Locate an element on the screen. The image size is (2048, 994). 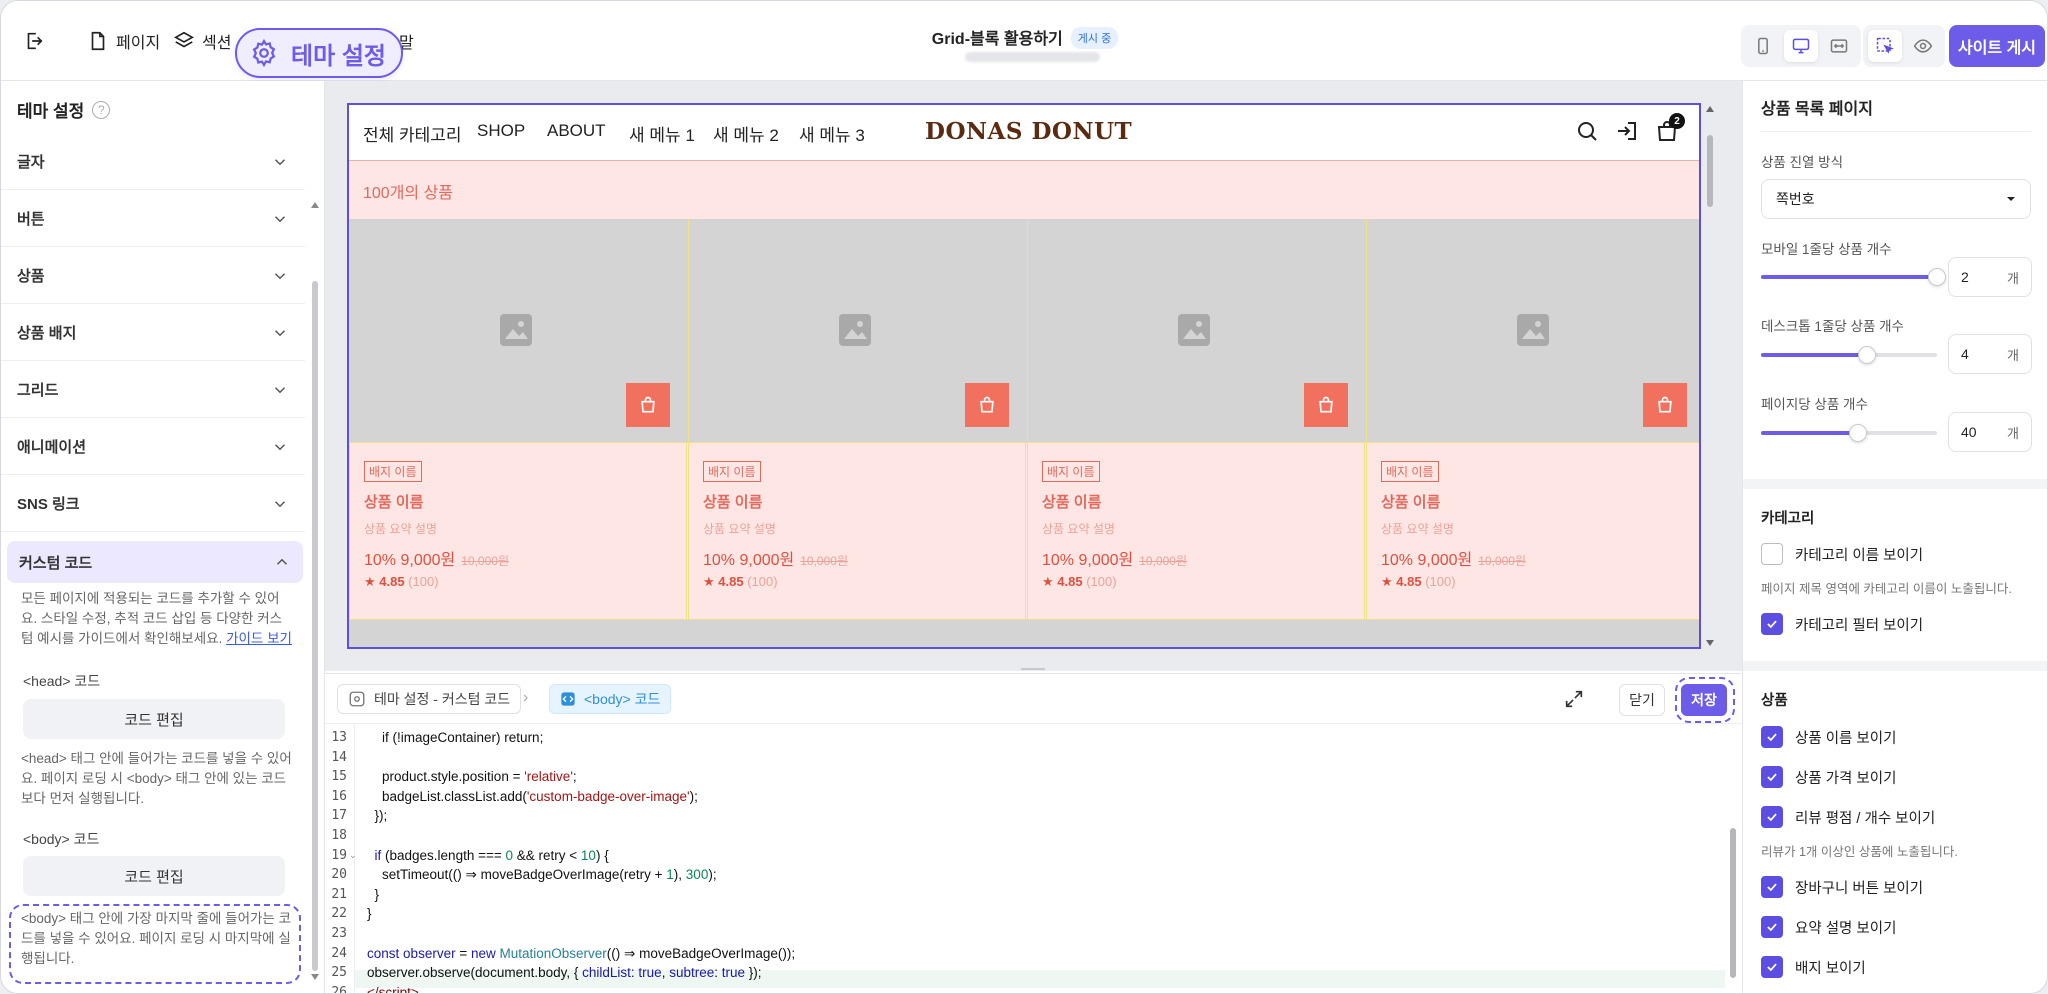
guide-link: 가이드 보기 is located at coordinates (259, 638).